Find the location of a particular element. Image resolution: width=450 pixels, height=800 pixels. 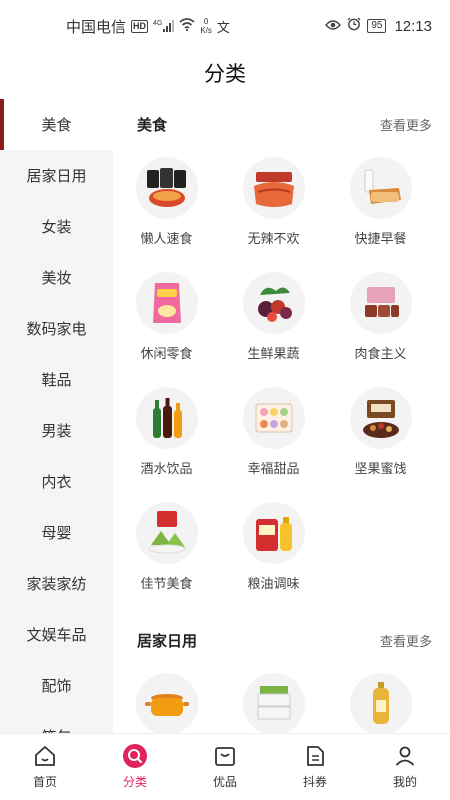

sidebar-item-label: 母婴 is located at coordinates (56, 533).